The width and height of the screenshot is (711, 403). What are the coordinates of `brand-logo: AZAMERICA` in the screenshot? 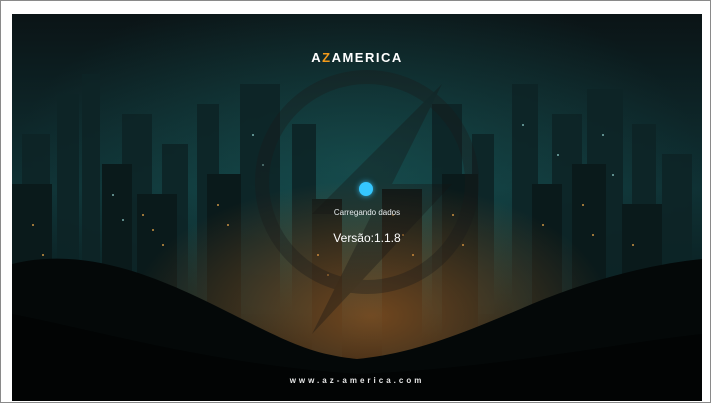 It's located at (357, 57).